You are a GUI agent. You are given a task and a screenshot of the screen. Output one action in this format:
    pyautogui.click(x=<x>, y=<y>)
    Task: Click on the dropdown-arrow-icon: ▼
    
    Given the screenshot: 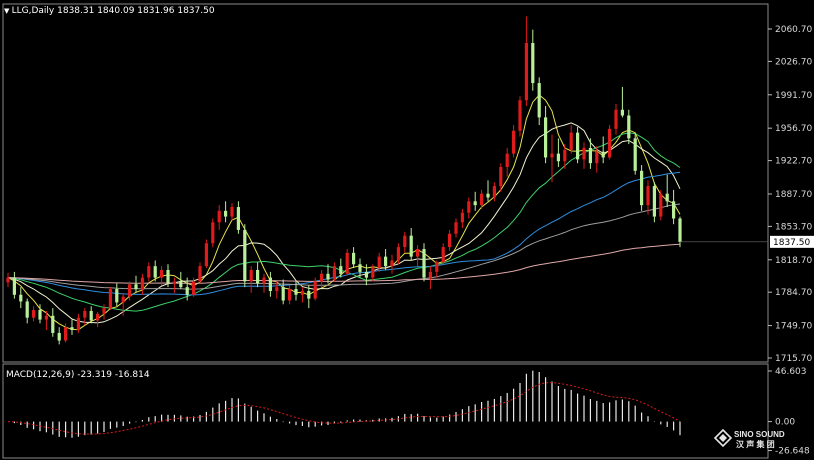 What is the action you would take?
    pyautogui.click(x=8, y=11)
    